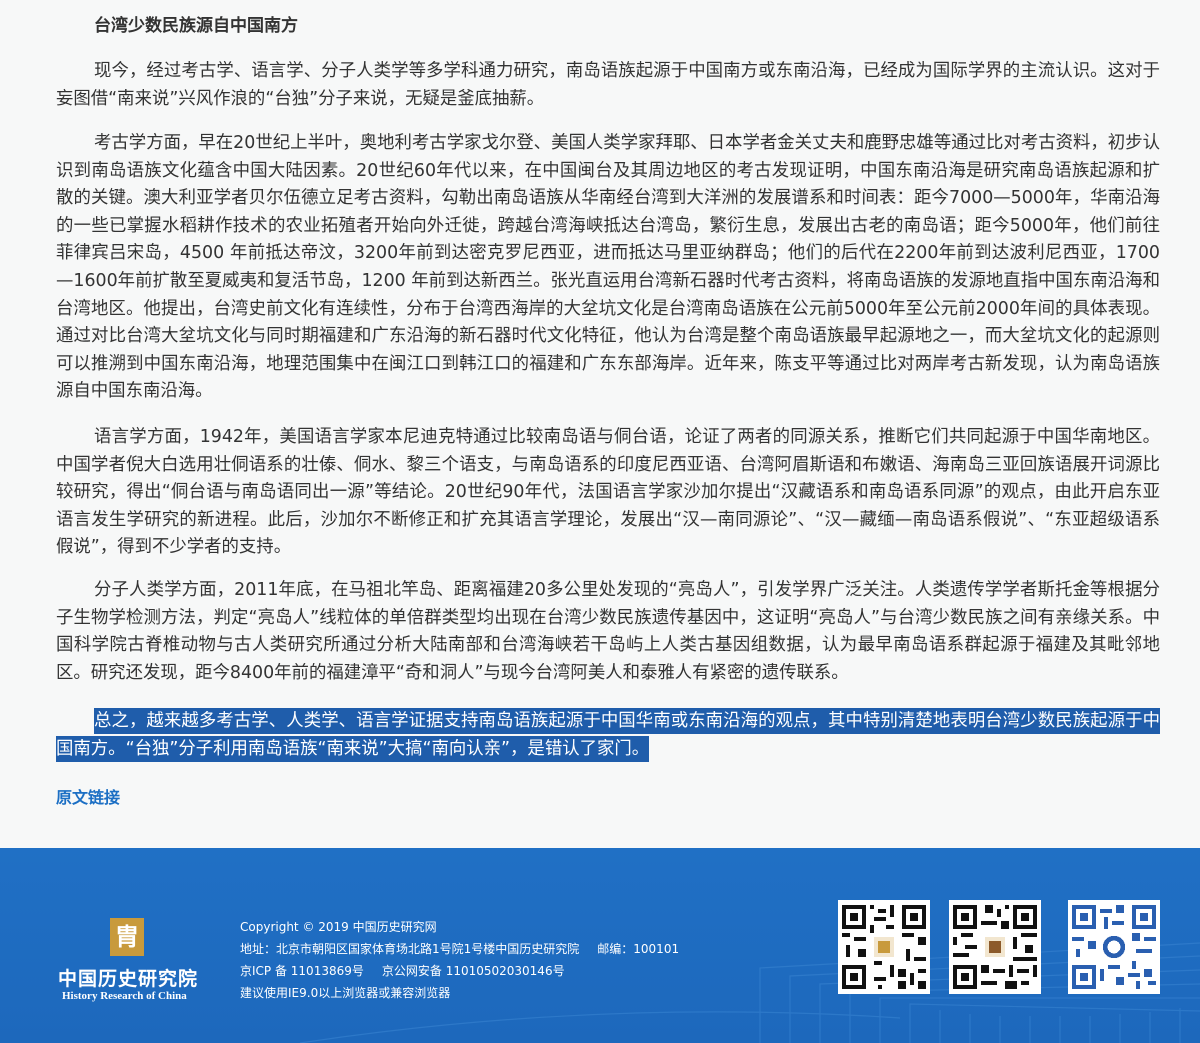  Describe the element at coordinates (138, 966) in the screenshot. I see `site-logo: 胄 中国历史研究院 History Research of China` at that location.